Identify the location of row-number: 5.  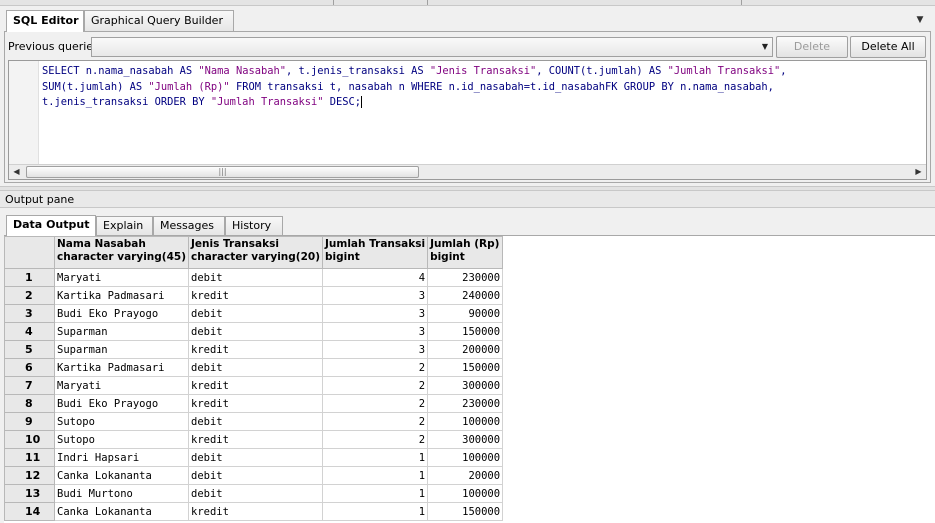
(29, 349).